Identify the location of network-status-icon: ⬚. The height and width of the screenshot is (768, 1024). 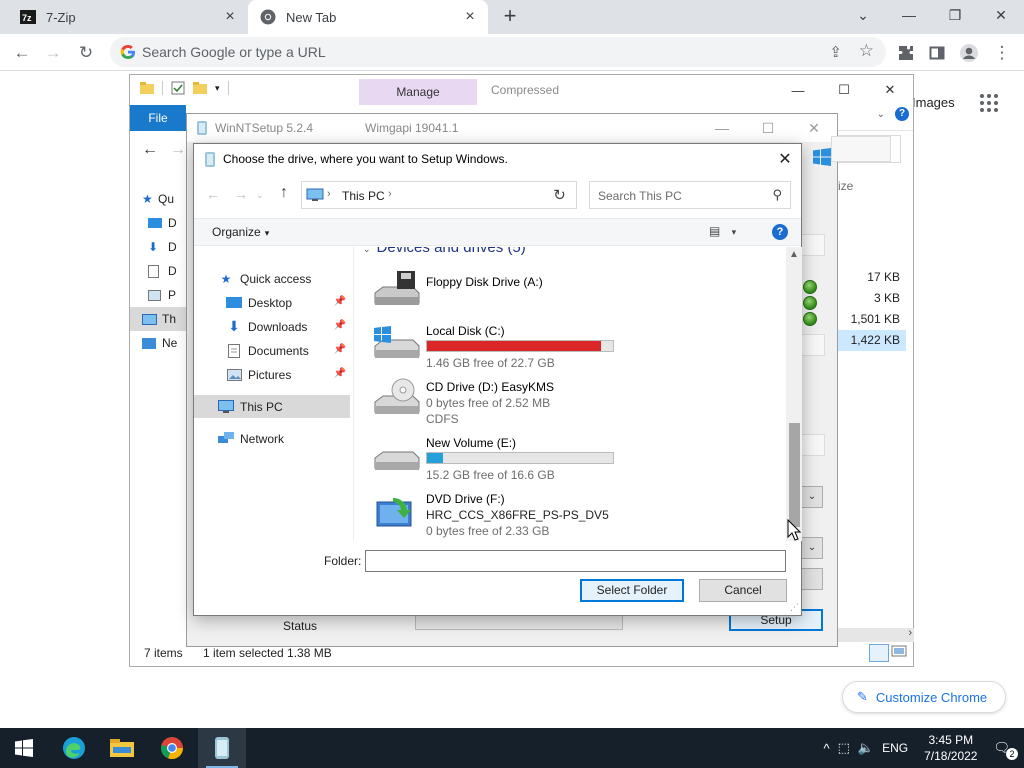
(844, 748).